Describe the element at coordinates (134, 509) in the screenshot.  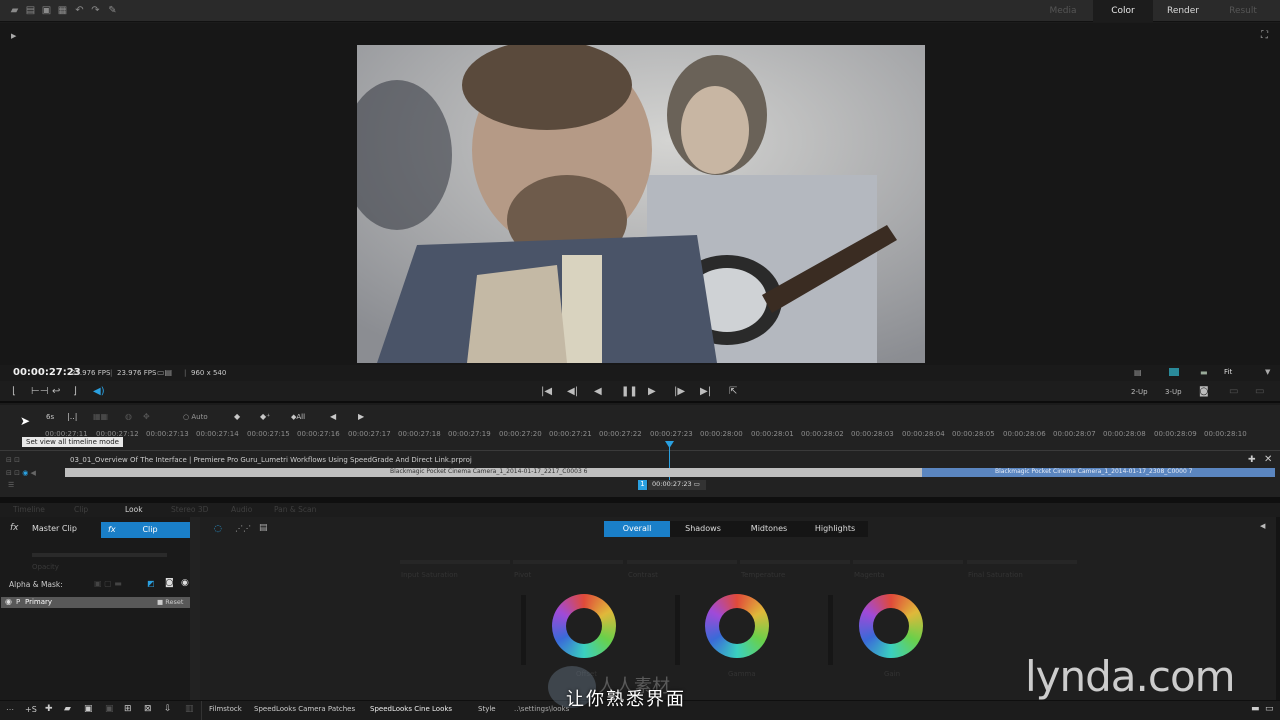
I see `tab-look: Look` at that location.